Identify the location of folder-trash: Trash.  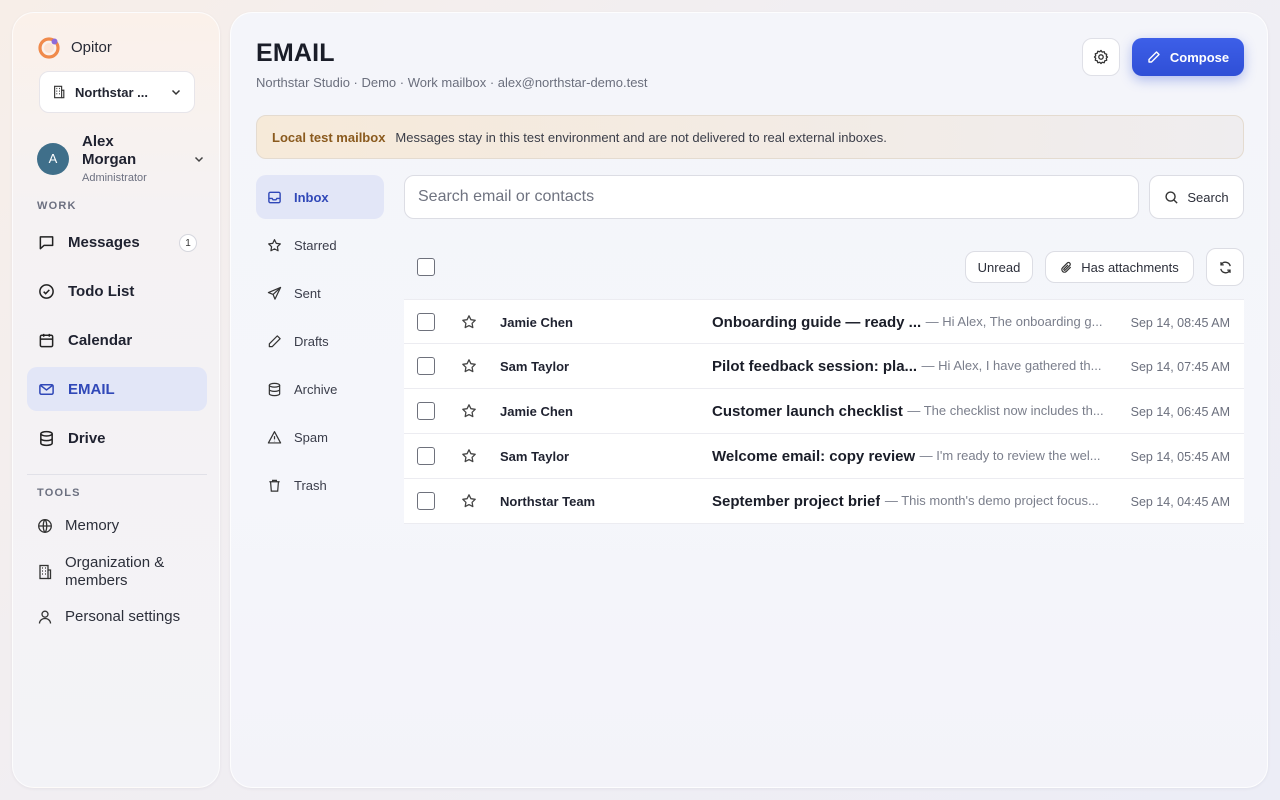
(320, 485).